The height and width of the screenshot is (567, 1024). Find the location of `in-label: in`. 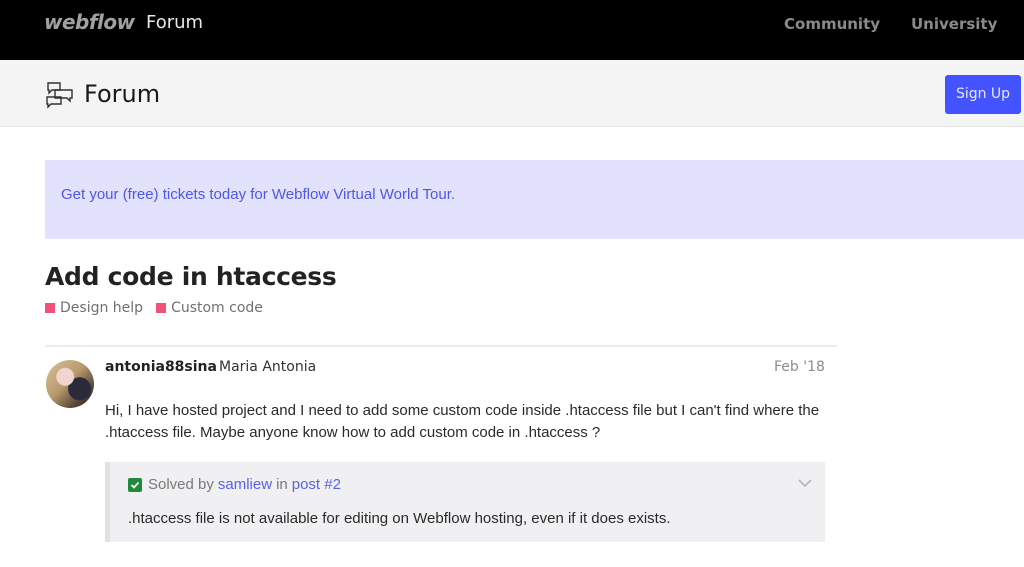

in-label: in is located at coordinates (282, 484).